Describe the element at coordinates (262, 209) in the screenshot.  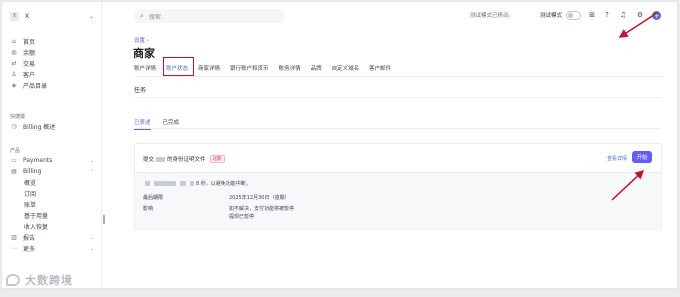
I see `impact-line: 如不解决，支付功能将被暂停` at that location.